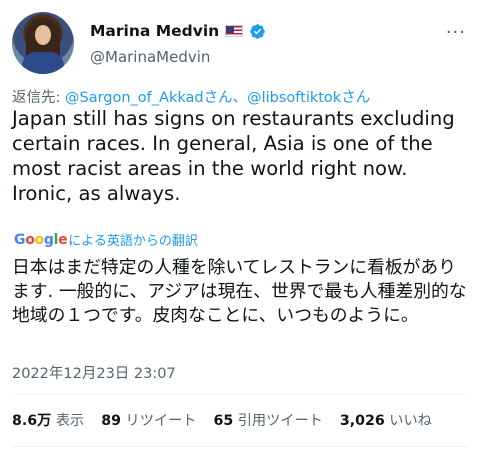 Image resolution: width=480 pixels, height=459 pixels. I want to click on user-handle: @MarinaMedvin, so click(150, 57).